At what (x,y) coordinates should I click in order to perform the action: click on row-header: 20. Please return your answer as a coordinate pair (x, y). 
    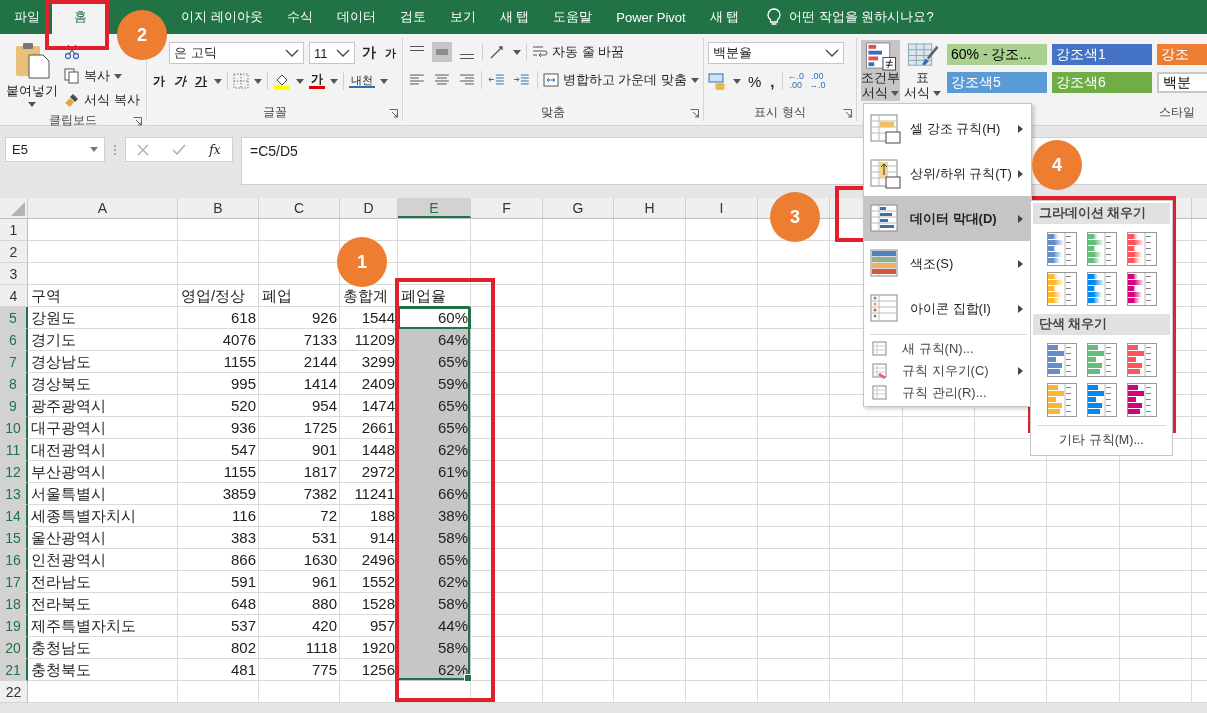
    Looking at the image, I should click on (14, 648).